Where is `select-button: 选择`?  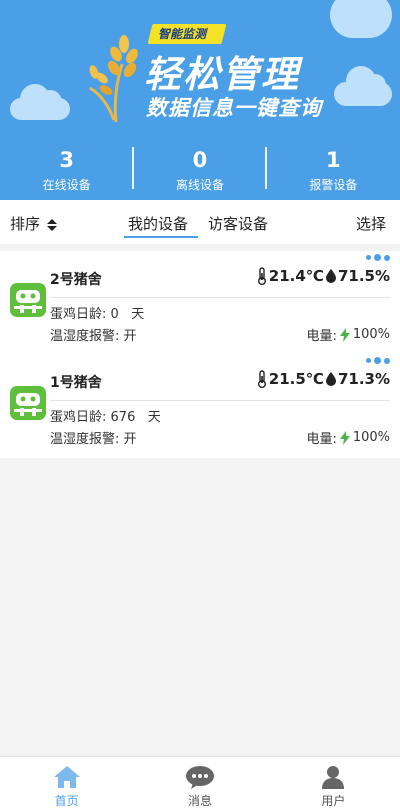 select-button: 选择 is located at coordinates (371, 223).